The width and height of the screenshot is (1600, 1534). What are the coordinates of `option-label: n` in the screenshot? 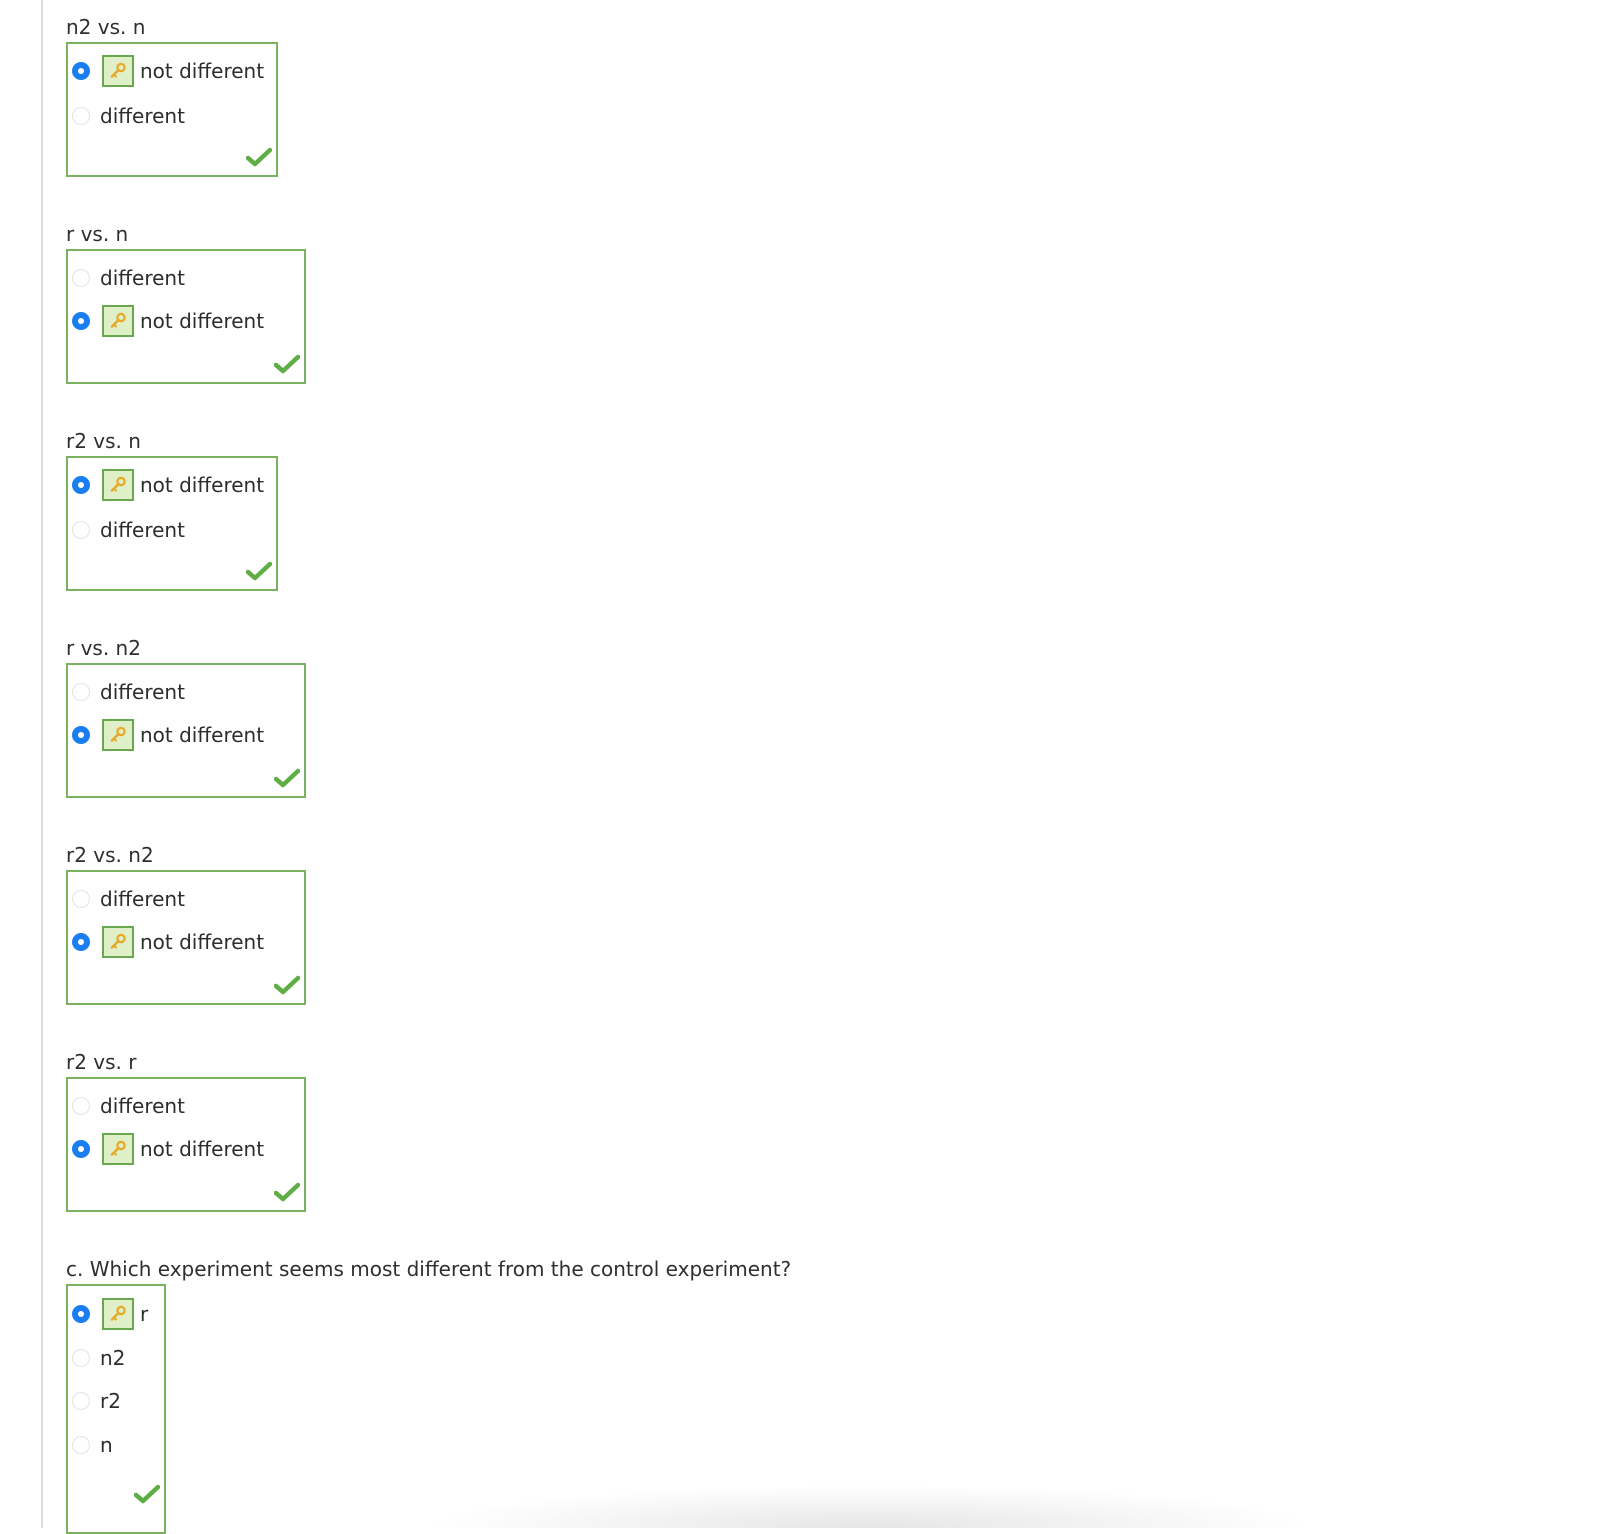 It's located at (106, 1445).